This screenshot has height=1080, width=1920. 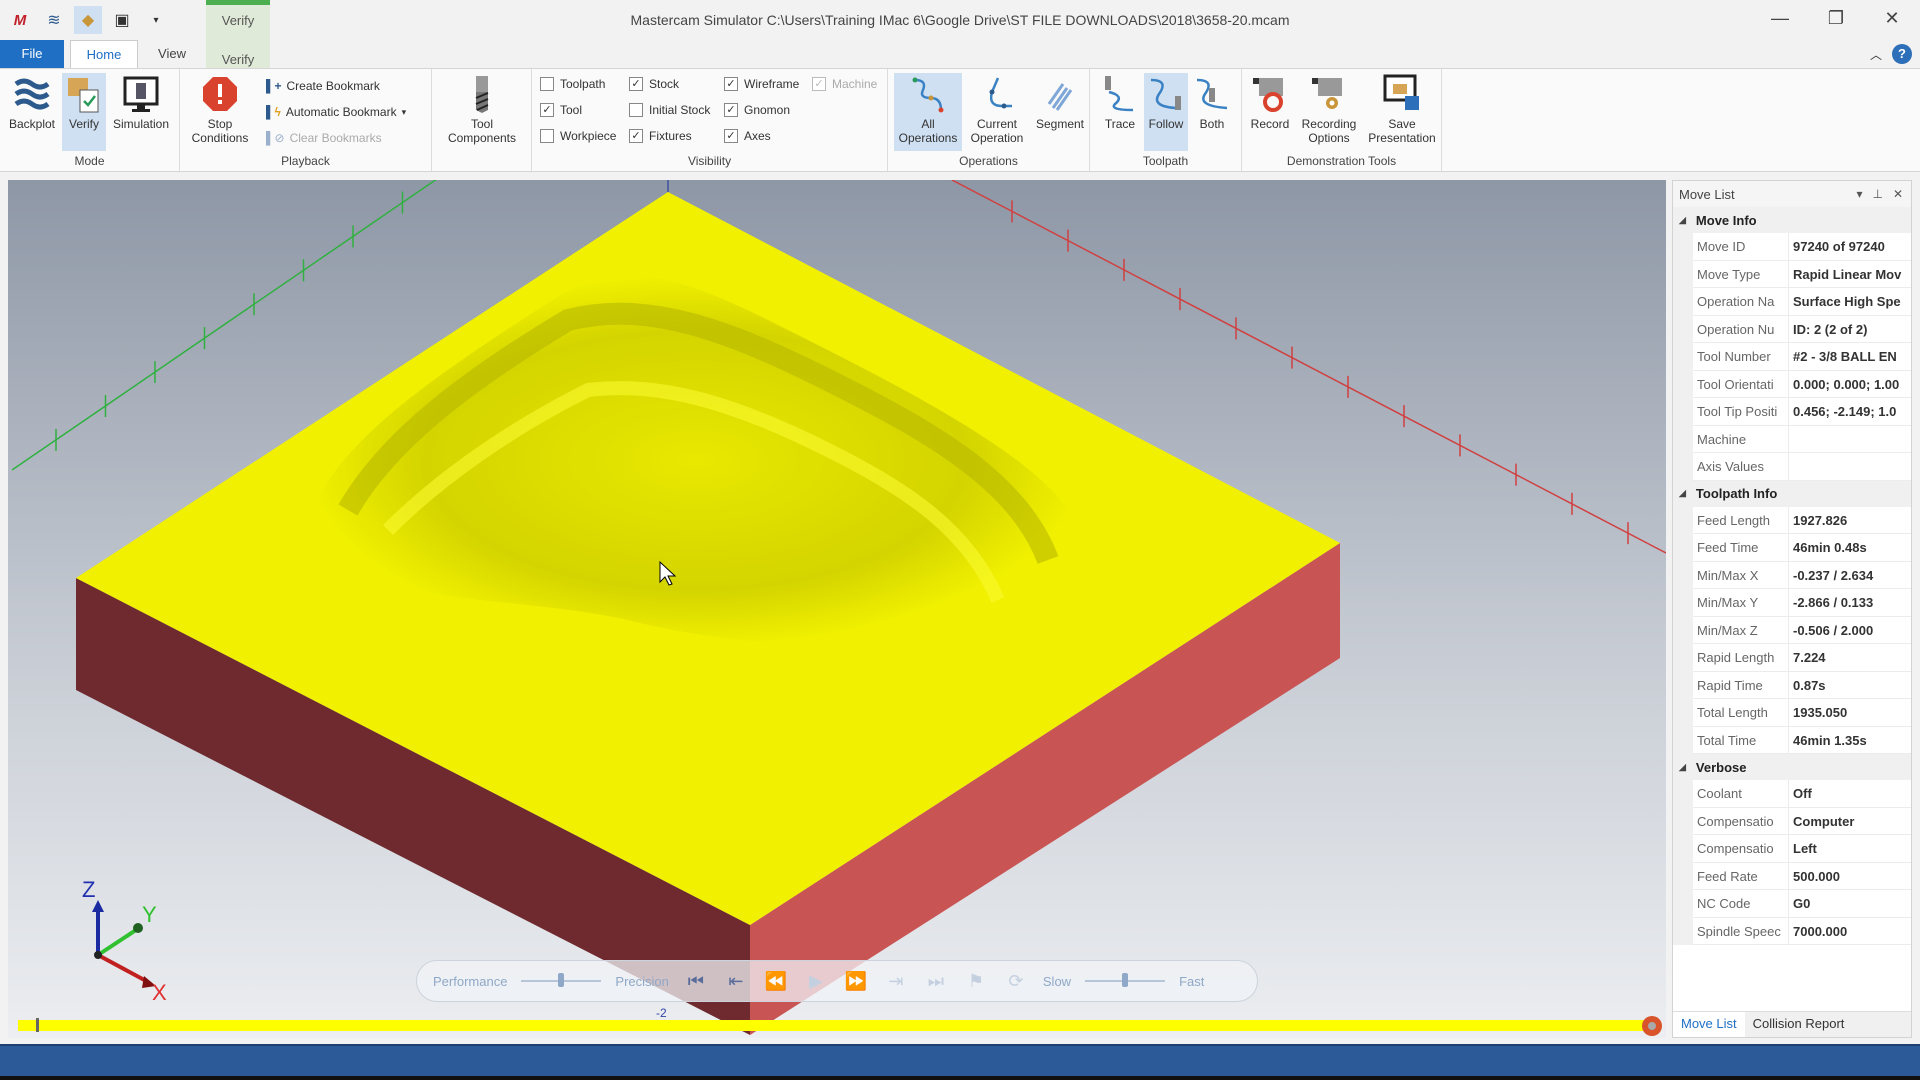 What do you see at coordinates (1802, 658) in the screenshot?
I see `property-row: Rapid Length 7.224` at bounding box center [1802, 658].